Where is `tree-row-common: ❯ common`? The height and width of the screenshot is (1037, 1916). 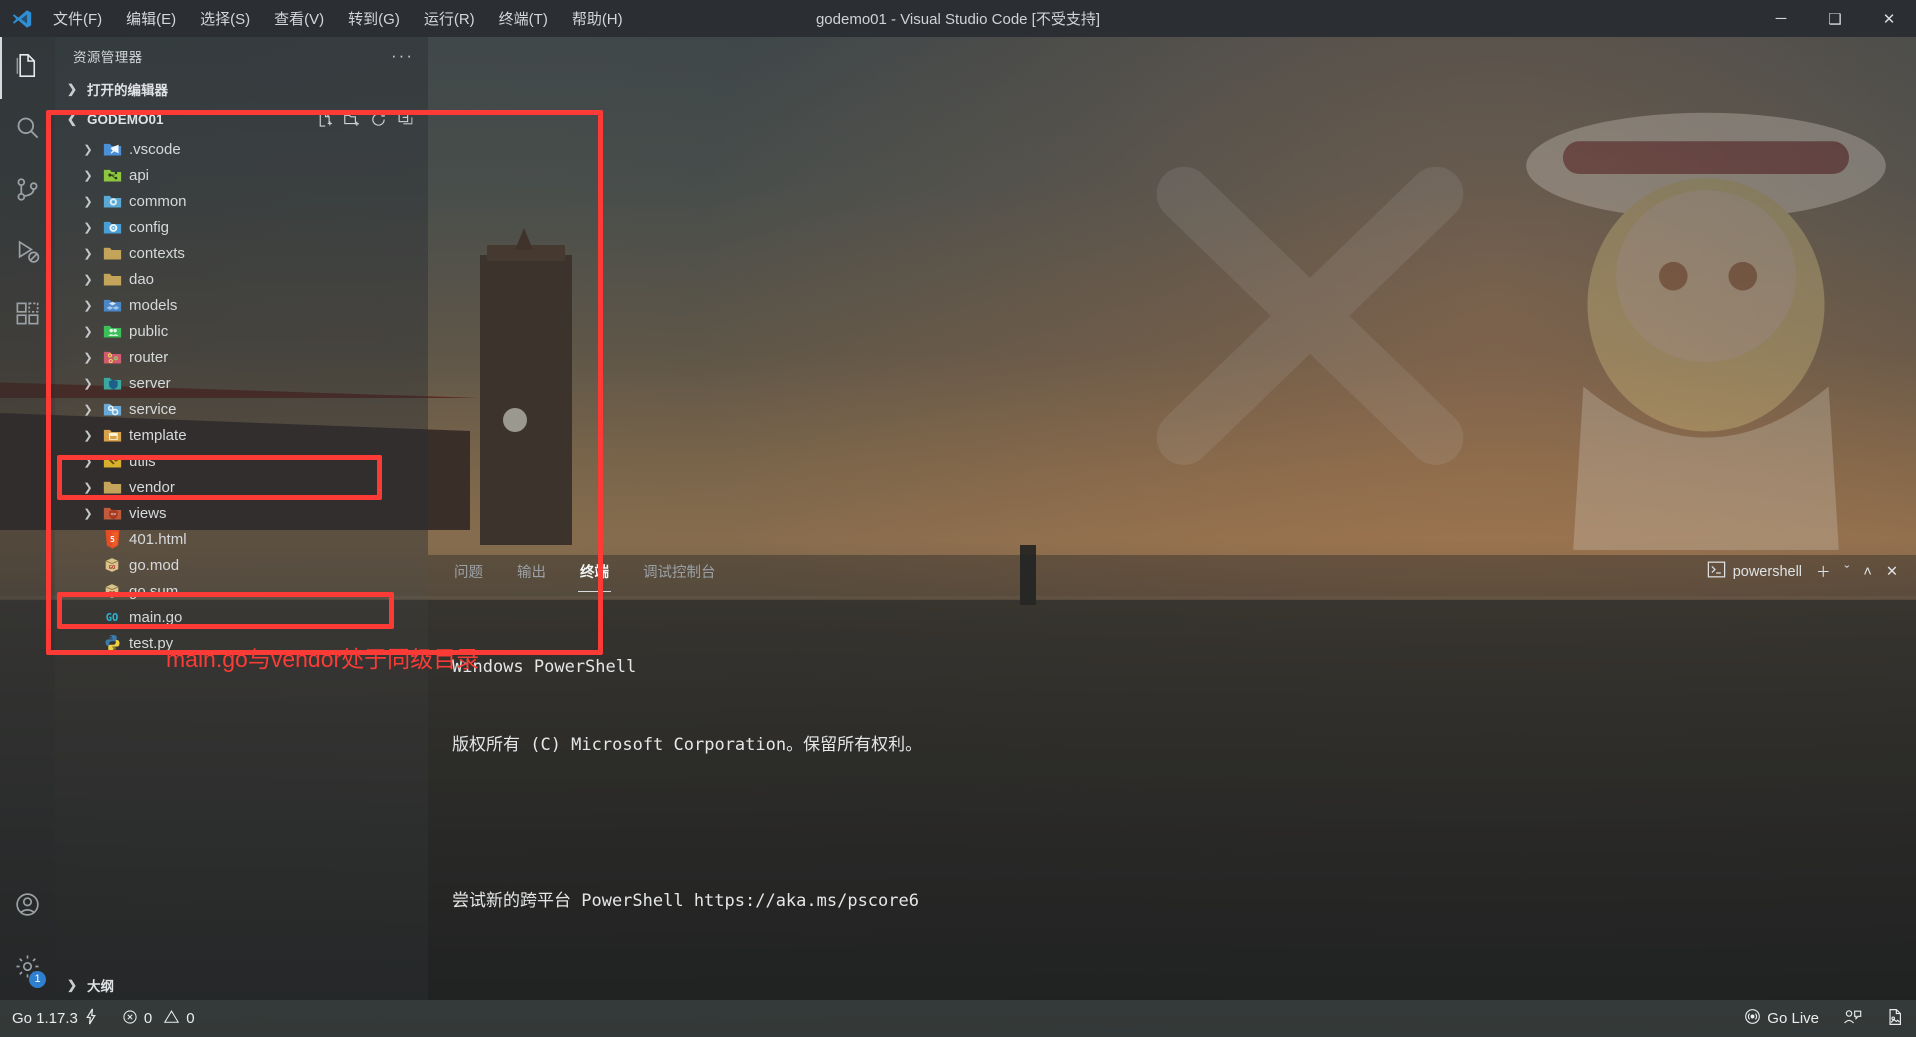 tree-row-common: ❯ common is located at coordinates (241, 201).